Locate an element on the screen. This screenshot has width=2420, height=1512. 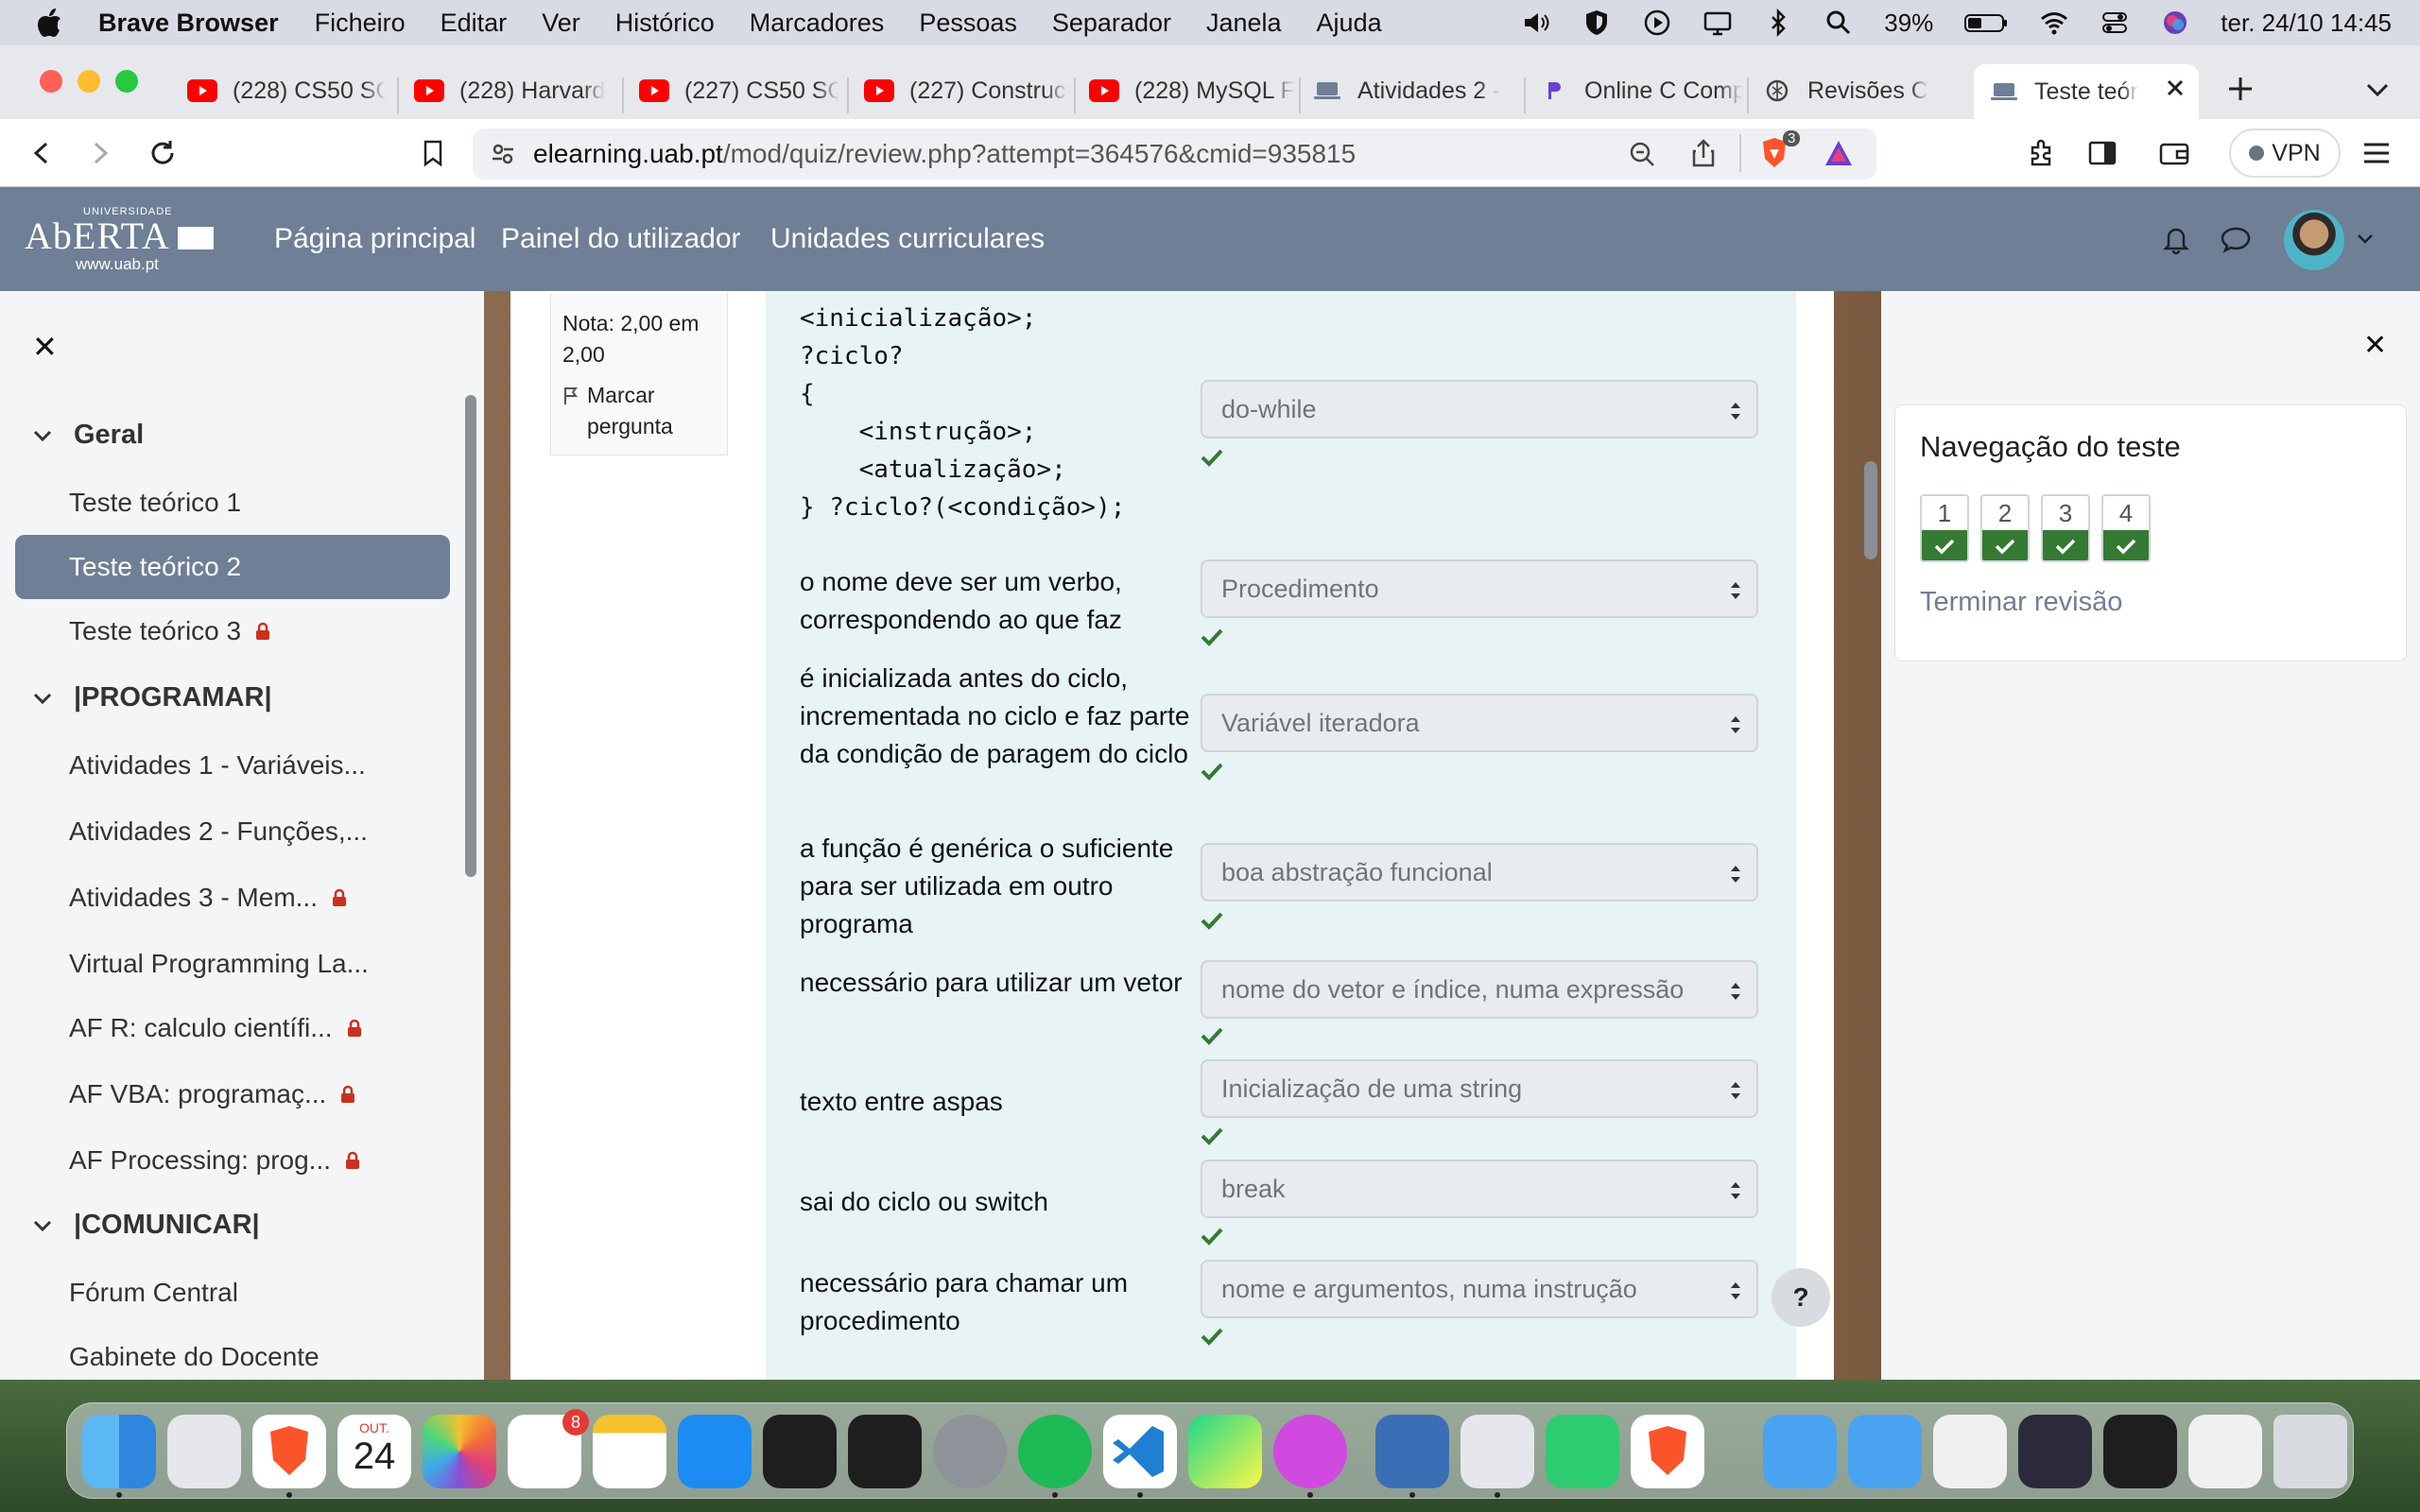
rocket-app-icon is located at coordinates (1412, 1451).